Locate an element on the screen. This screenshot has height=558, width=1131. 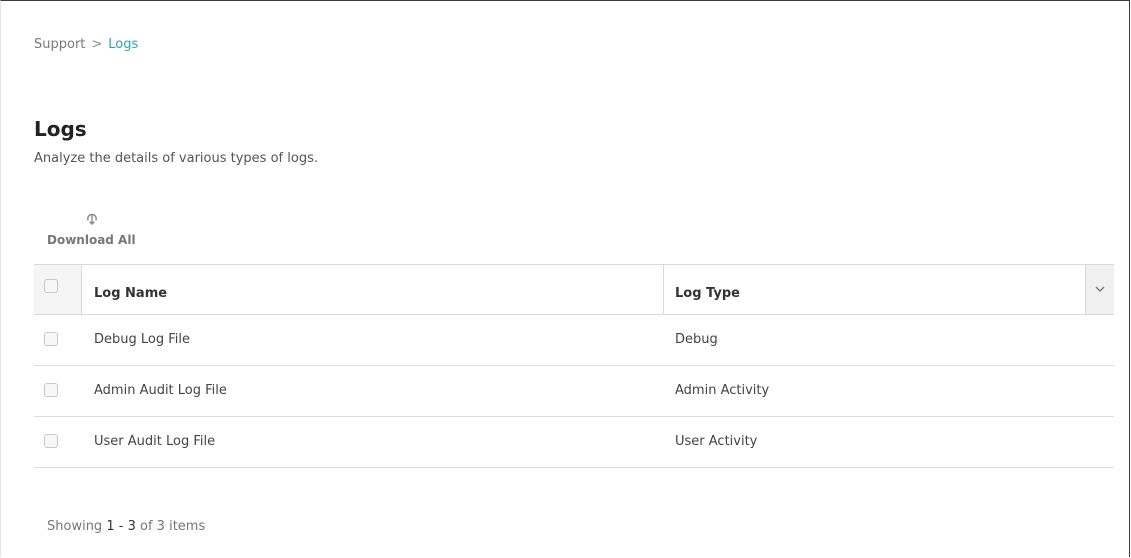
pagination-range-end: 3 is located at coordinates (131, 526).